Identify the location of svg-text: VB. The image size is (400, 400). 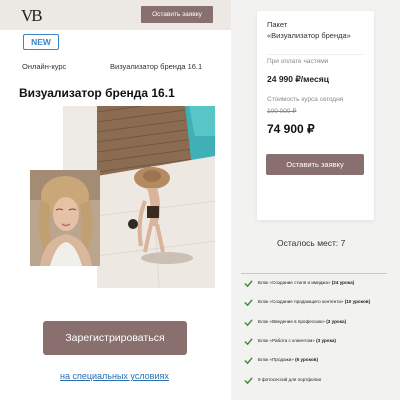
(31, 15).